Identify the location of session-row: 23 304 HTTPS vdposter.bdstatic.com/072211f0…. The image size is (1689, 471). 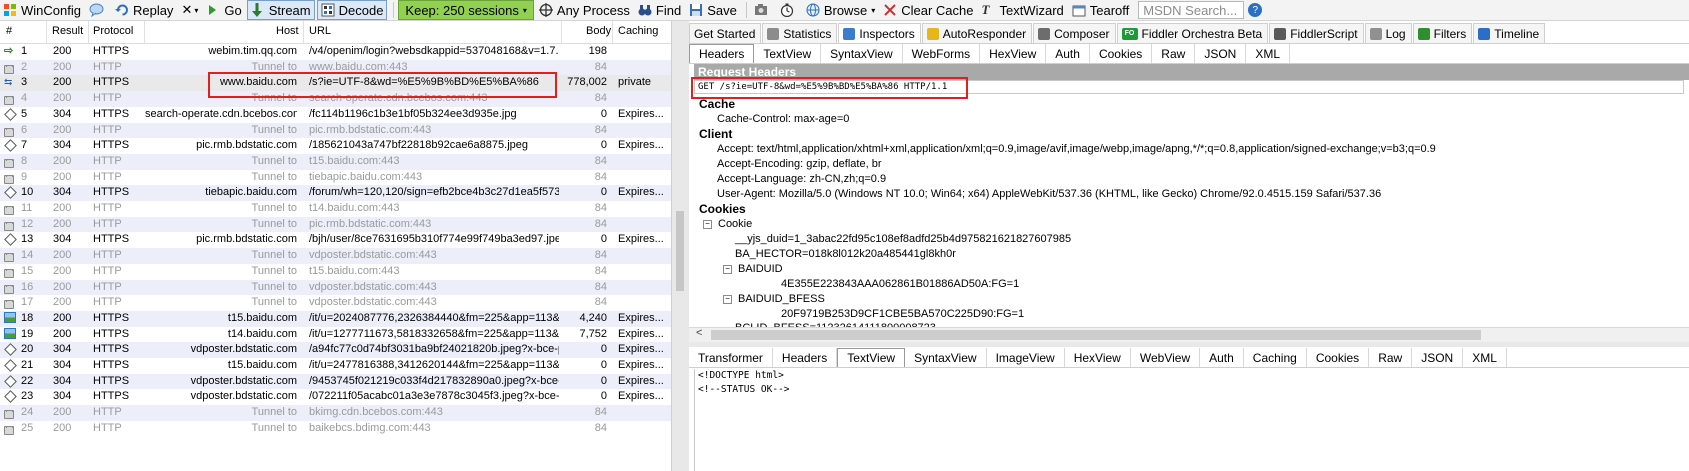
(335, 397).